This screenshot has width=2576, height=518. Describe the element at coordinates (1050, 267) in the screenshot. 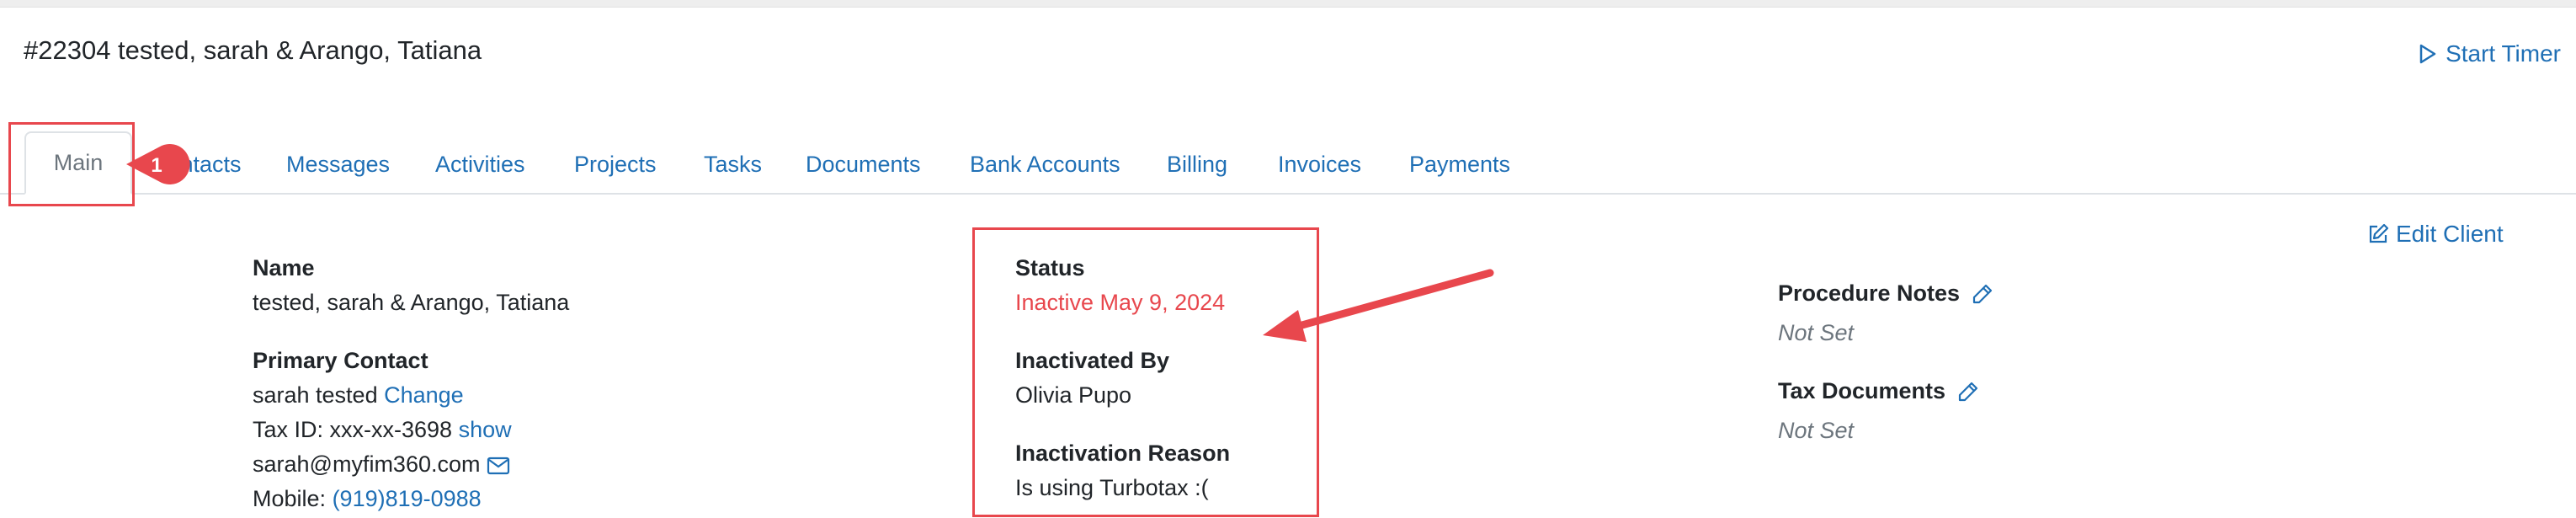

I see `status-label: Status` at that location.